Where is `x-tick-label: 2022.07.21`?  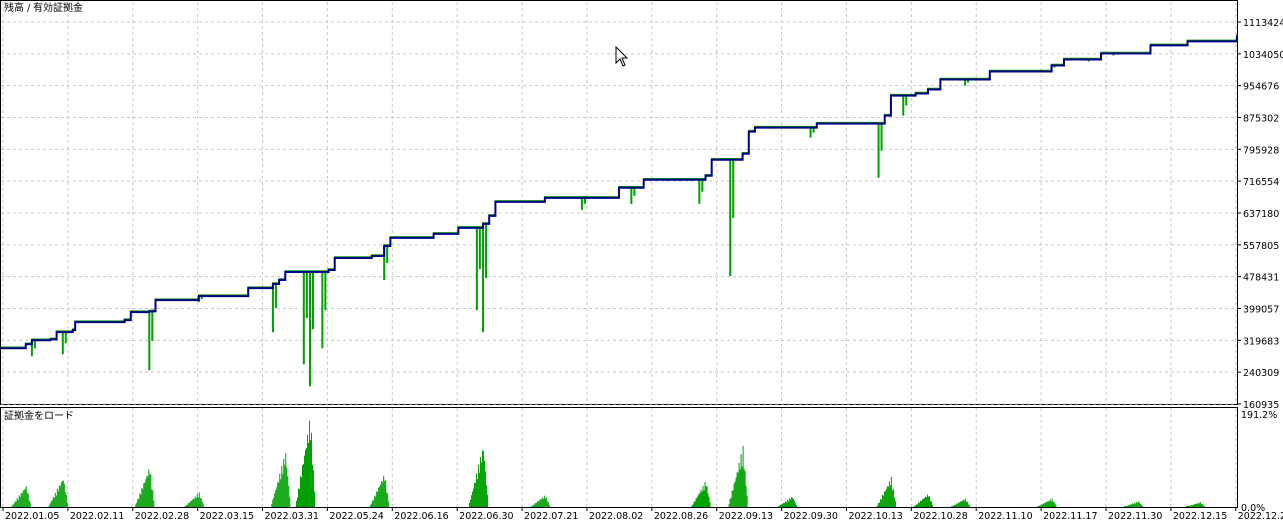
x-tick-label: 2022.07.21 is located at coordinates (551, 516).